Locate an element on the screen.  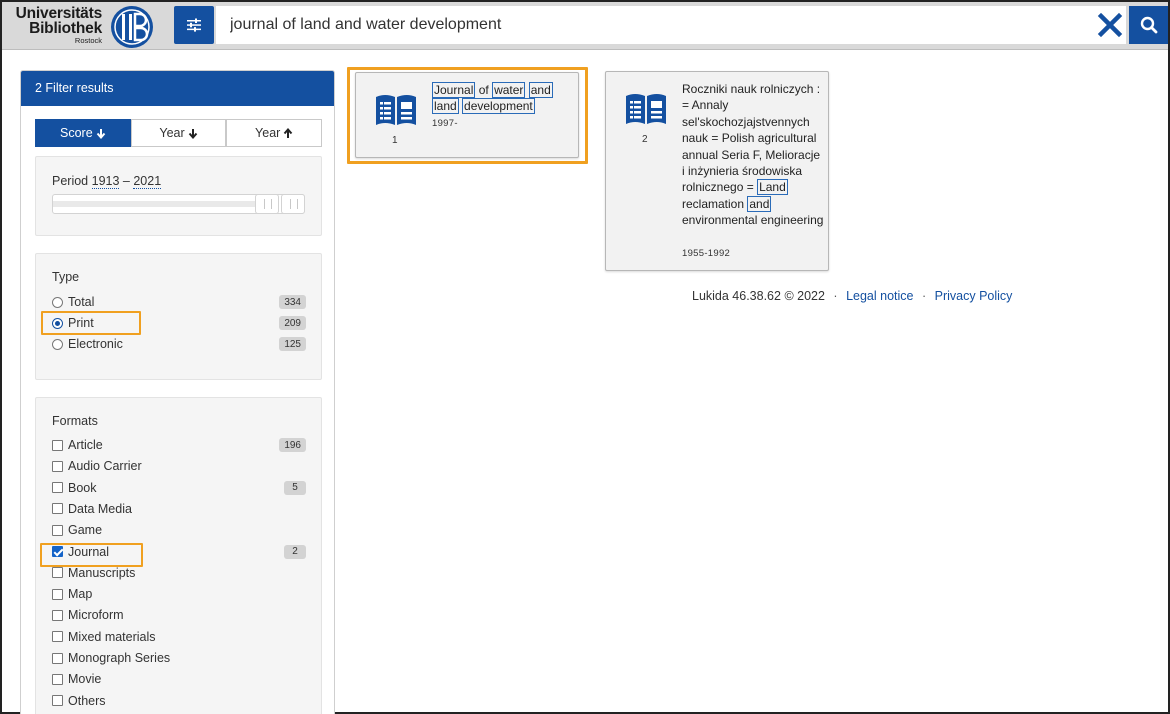
logo-line-3: Rostock is located at coordinates (88, 40).